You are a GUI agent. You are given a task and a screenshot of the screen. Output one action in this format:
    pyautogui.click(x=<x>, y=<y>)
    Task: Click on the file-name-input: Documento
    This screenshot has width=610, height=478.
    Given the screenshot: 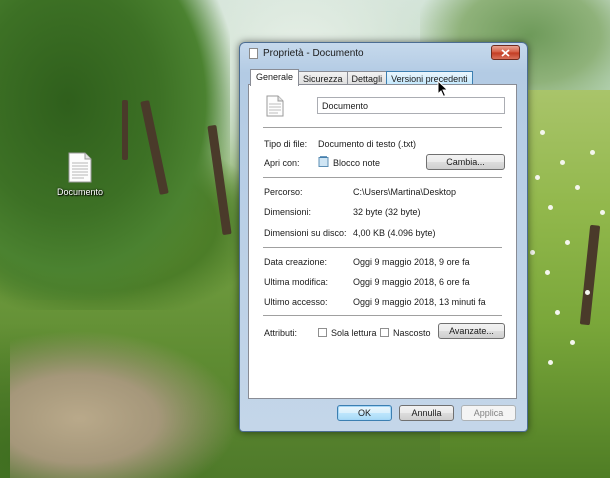 What is the action you would take?
    pyautogui.click(x=411, y=105)
    